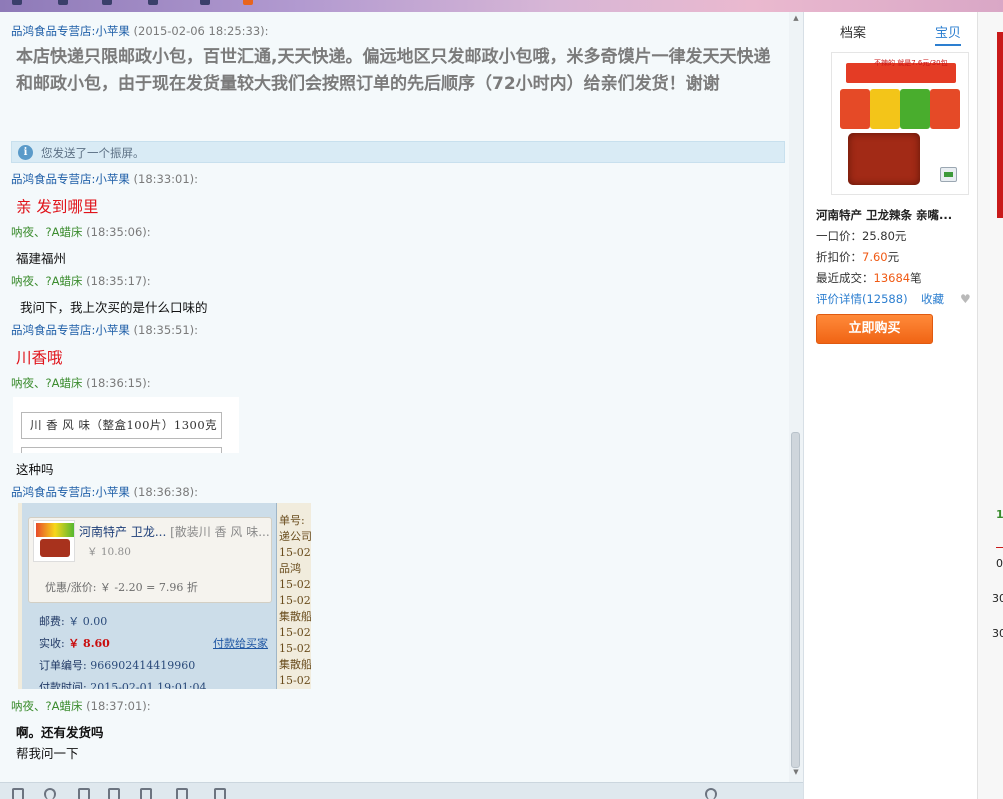 The image size is (1003, 799). I want to click on message-header: 呐夜、?A蜡床 (18:37:01):, so click(81, 706).